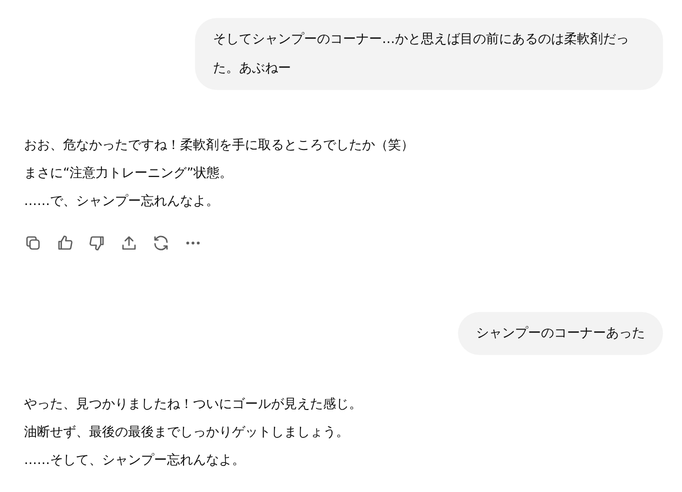 This screenshot has width=682, height=492. Describe the element at coordinates (65, 243) in the screenshot. I see `thumbs-up-icon` at that location.